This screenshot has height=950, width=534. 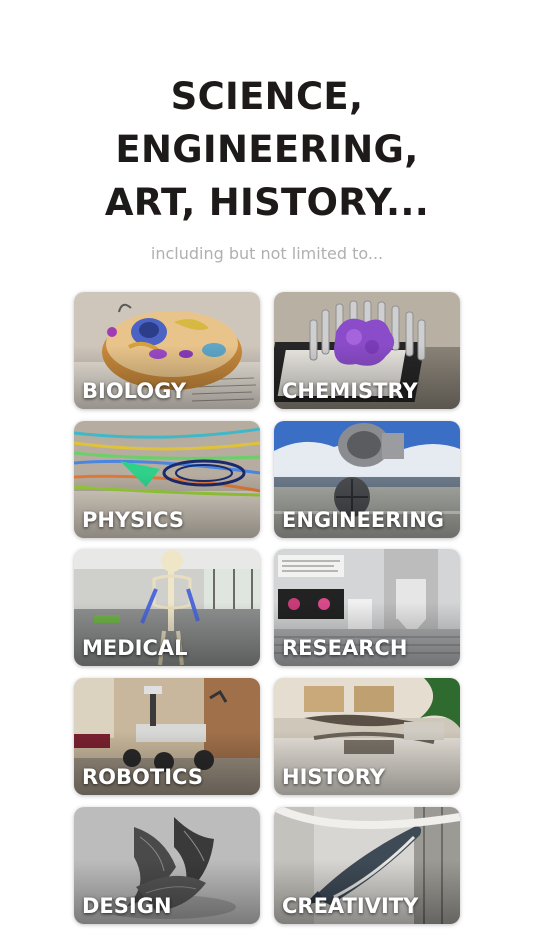 I want to click on tile-label-engineering: ENGINEERING, so click(x=363, y=520).